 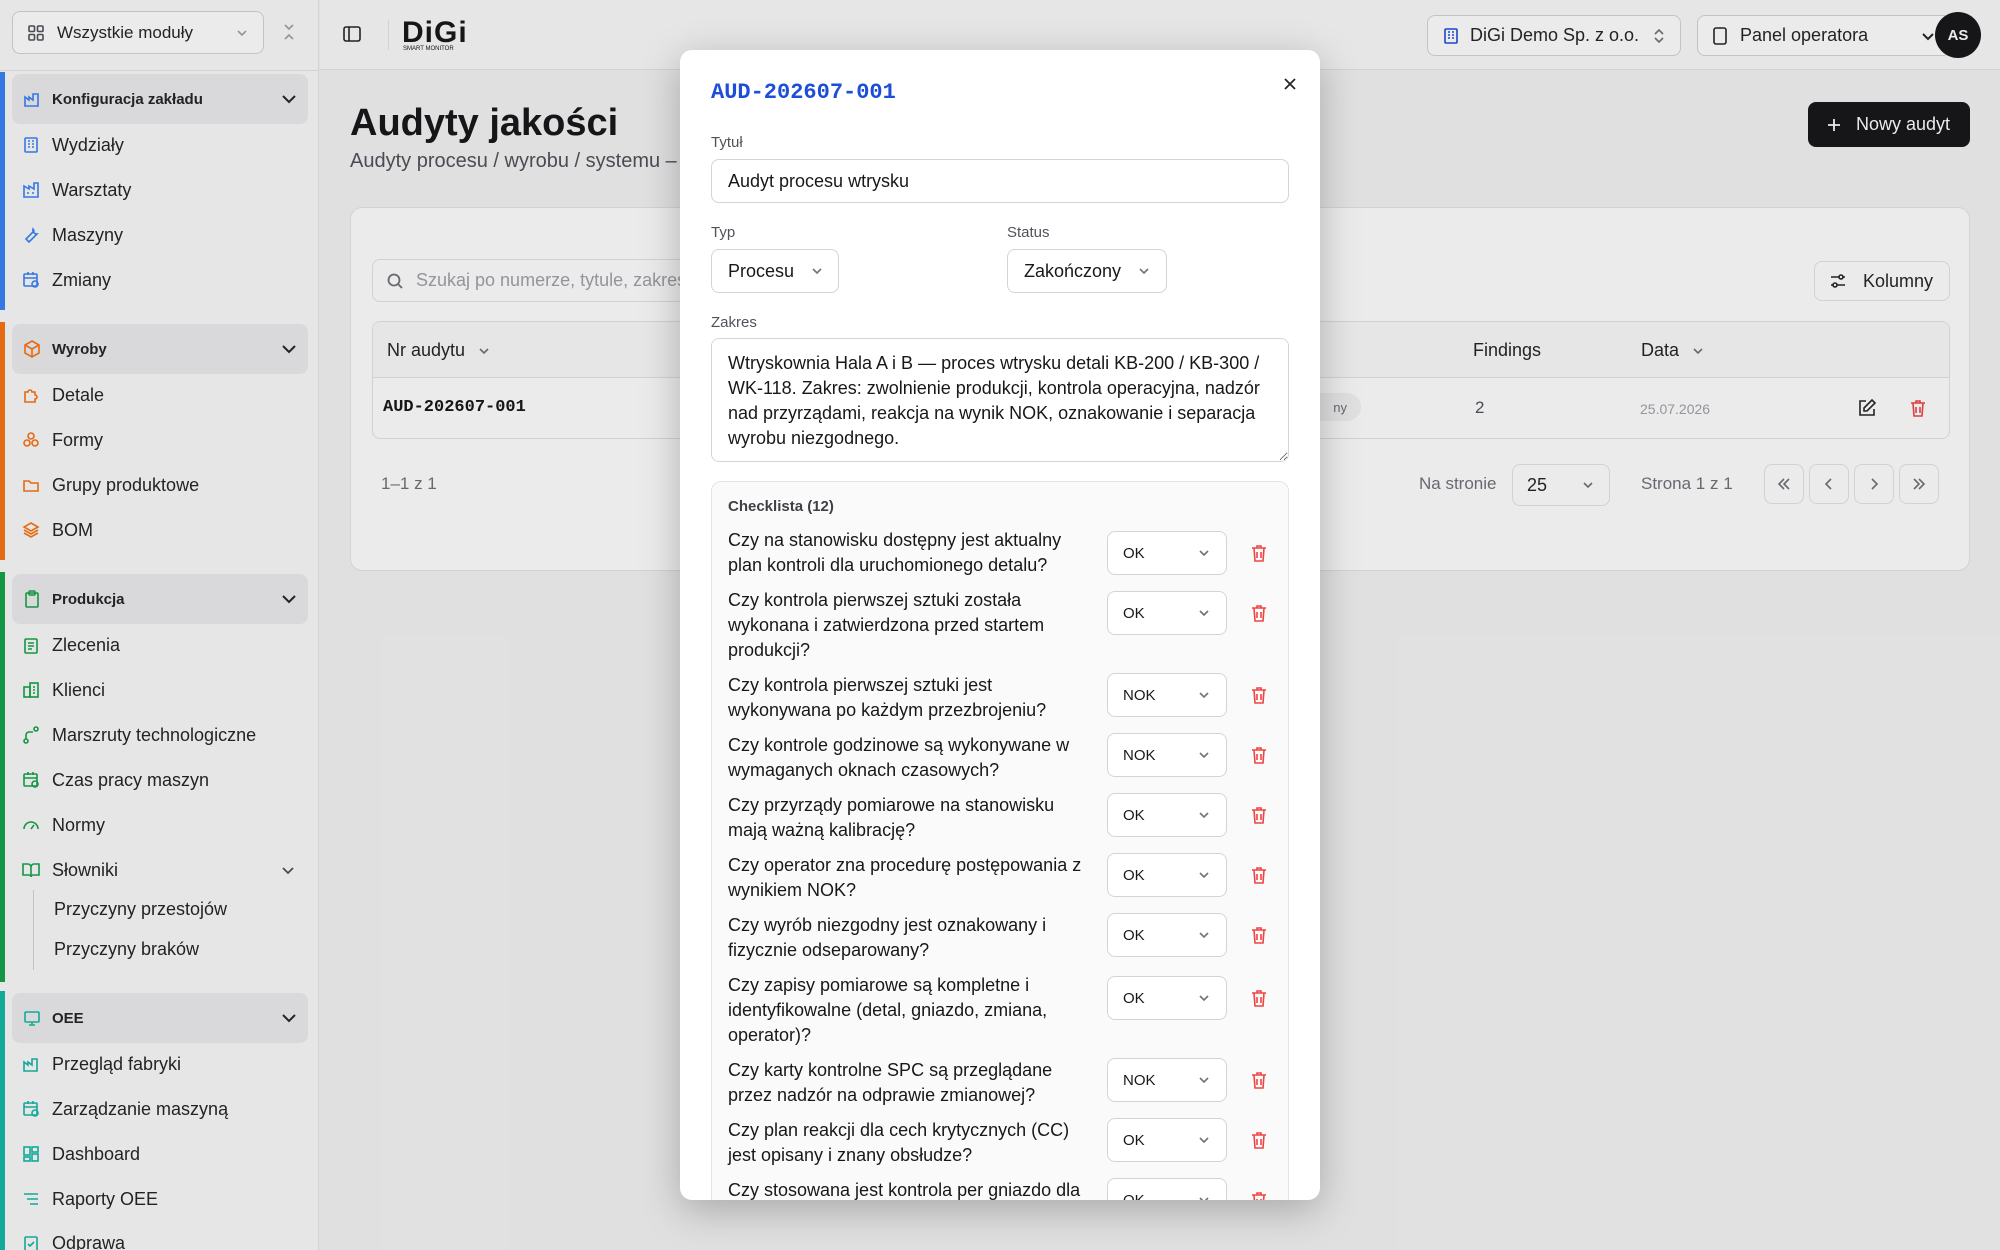 I want to click on checklist-title: Checklista (12), so click(x=781, y=506).